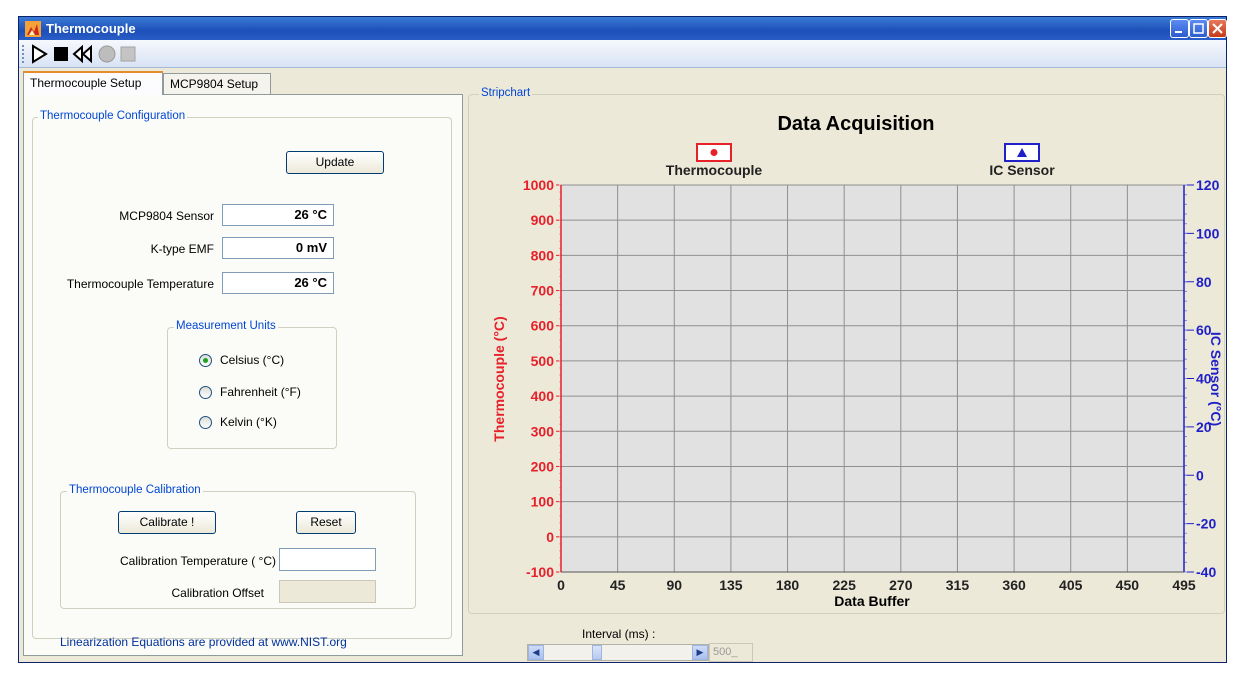  Describe the element at coordinates (1022, 160) in the screenshot. I see `legend-ic-sensor: IC Sensor` at that location.